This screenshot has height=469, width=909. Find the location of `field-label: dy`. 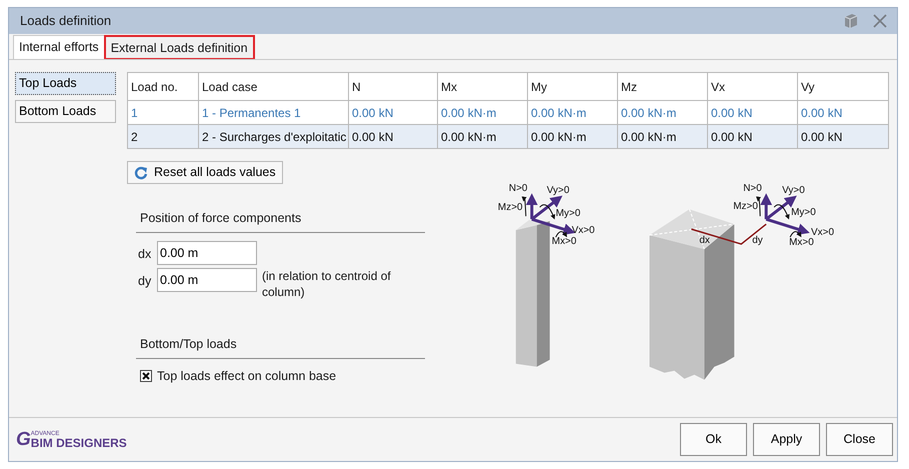

field-label: dy is located at coordinates (144, 281).